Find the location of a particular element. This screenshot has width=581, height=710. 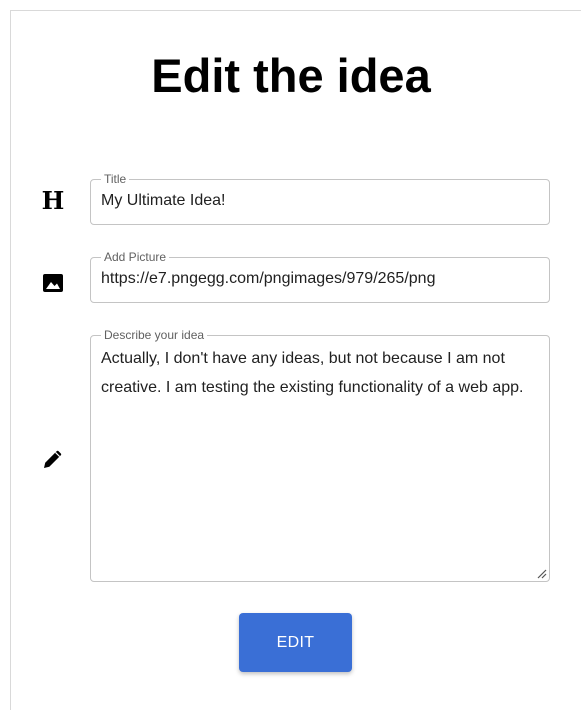

description-field-label: Describe your idea is located at coordinates (154, 335).